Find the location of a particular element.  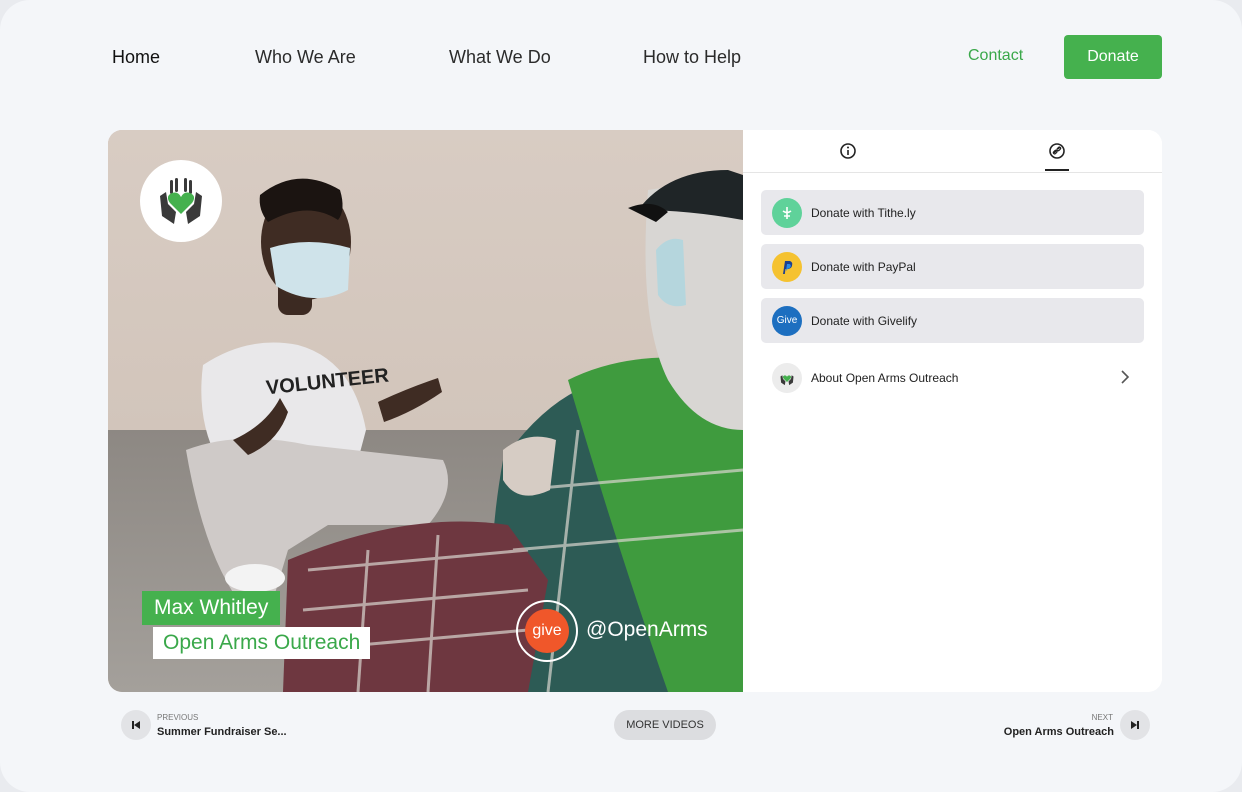

about-organization-link: About Open Arms Outreach is located at coordinates (952, 378).